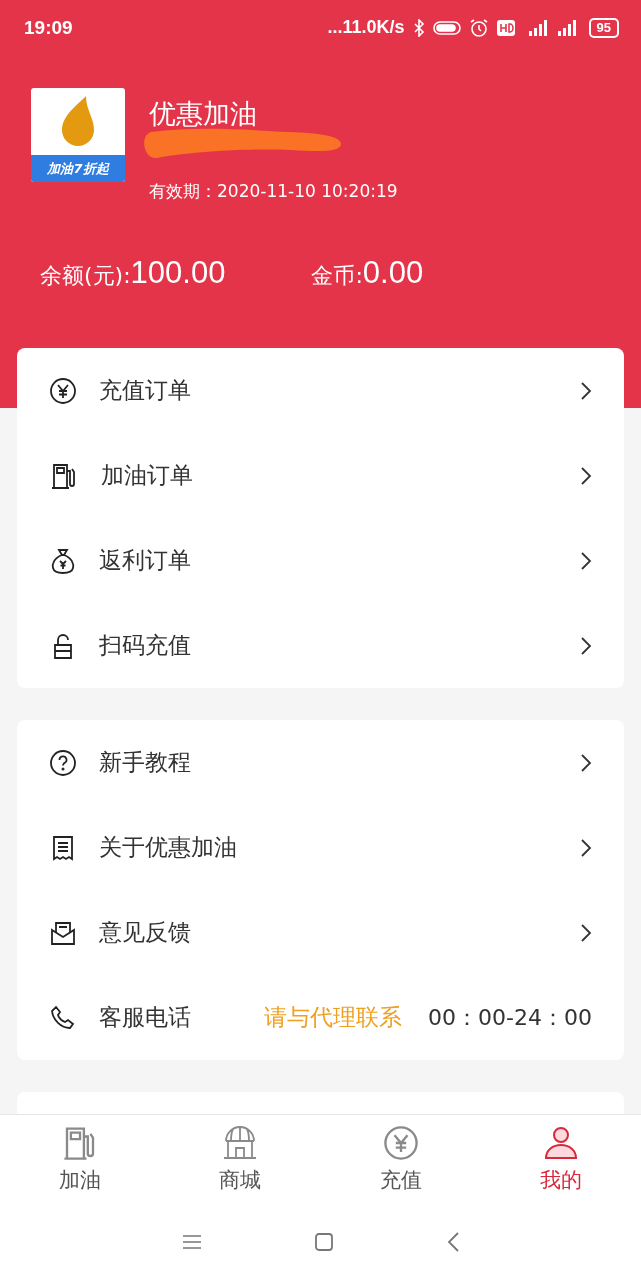  What do you see at coordinates (80, 1159) in the screenshot?
I see `tab-item: 加油` at bounding box center [80, 1159].